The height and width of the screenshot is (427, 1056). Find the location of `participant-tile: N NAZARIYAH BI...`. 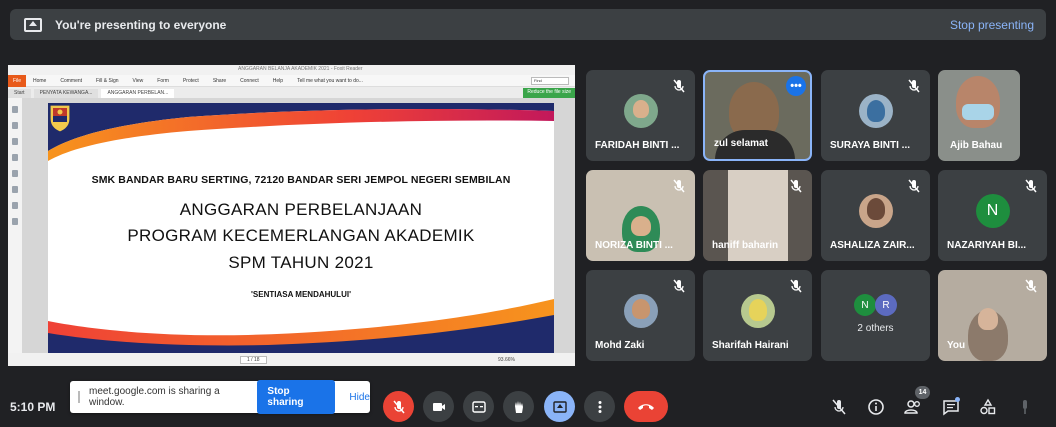

participant-tile: N NAZARIYAH BI... is located at coordinates (992, 215).